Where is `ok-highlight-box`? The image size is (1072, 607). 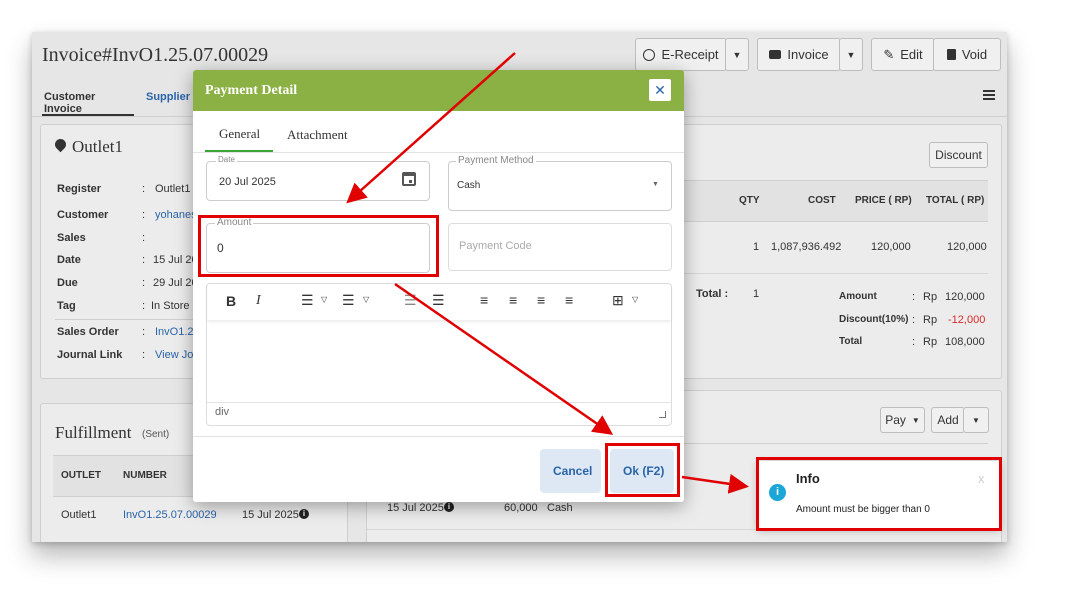
ok-highlight-box is located at coordinates (642, 470).